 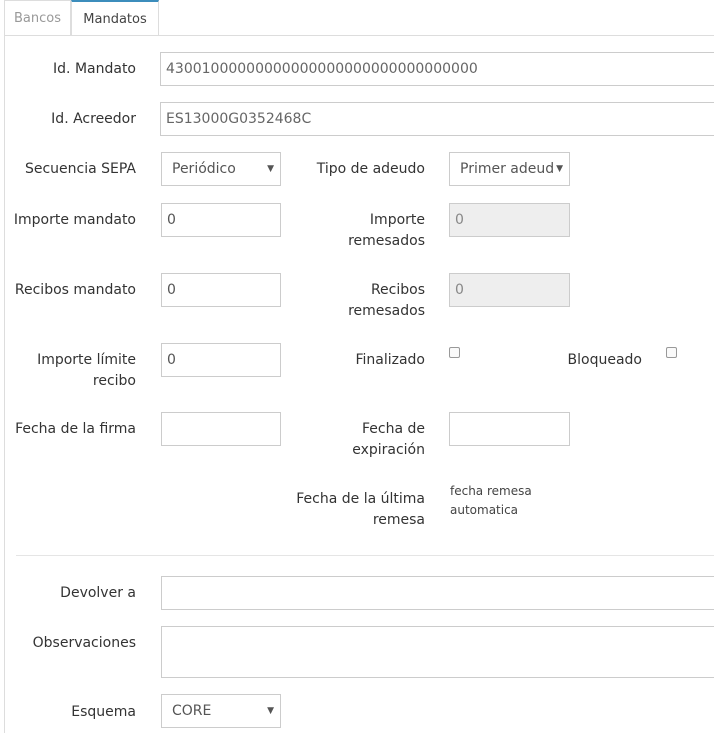 What do you see at coordinates (93, 119) in the screenshot?
I see `id-acreedor-label: Id. Acreedor` at bounding box center [93, 119].